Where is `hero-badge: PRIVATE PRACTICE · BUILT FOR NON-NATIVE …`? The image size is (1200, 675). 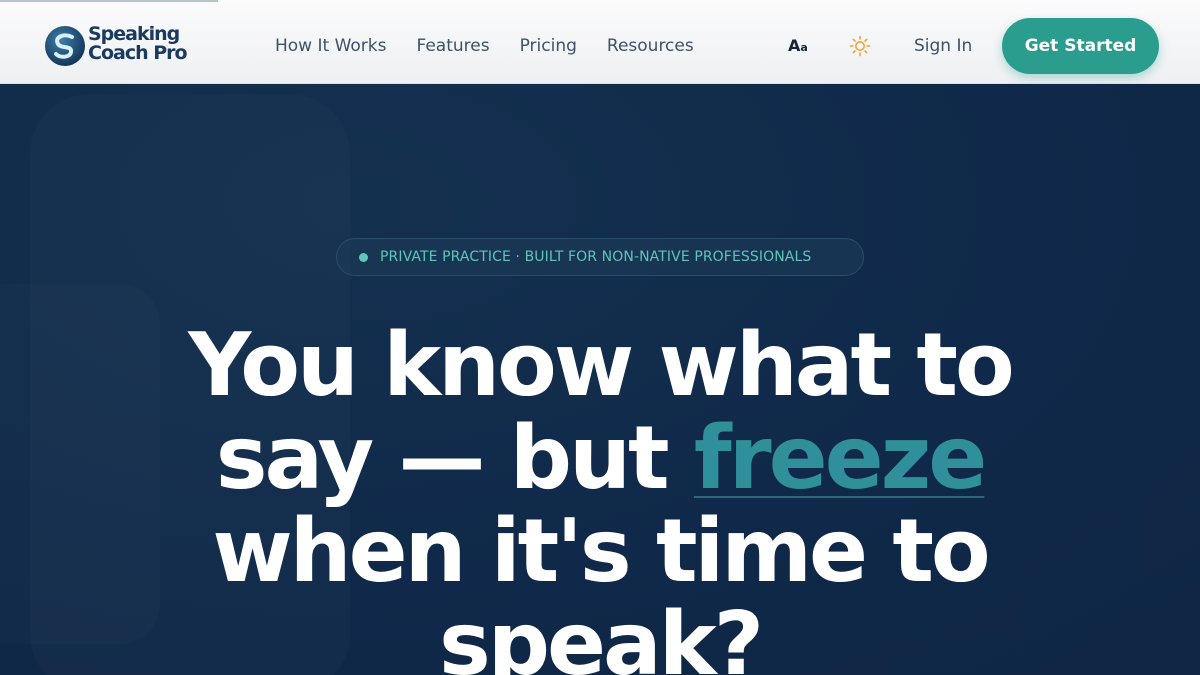 hero-badge: PRIVATE PRACTICE · BUILT FOR NON-NATIVE … is located at coordinates (600, 257).